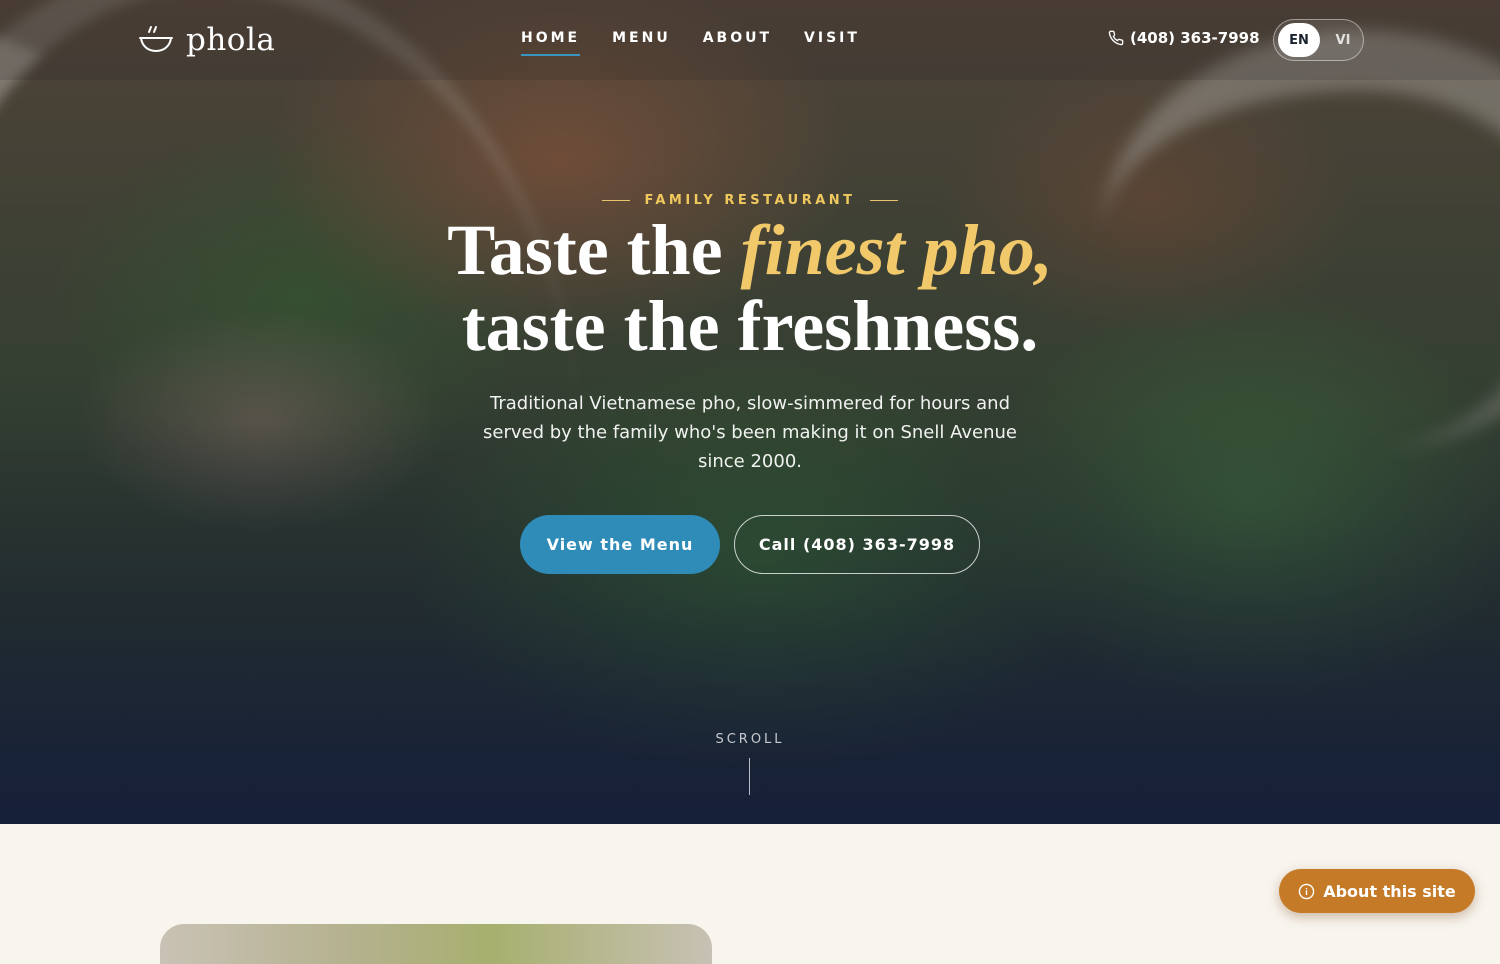  Describe the element at coordinates (436, 944) in the screenshot. I see `dish-photo-card` at that location.